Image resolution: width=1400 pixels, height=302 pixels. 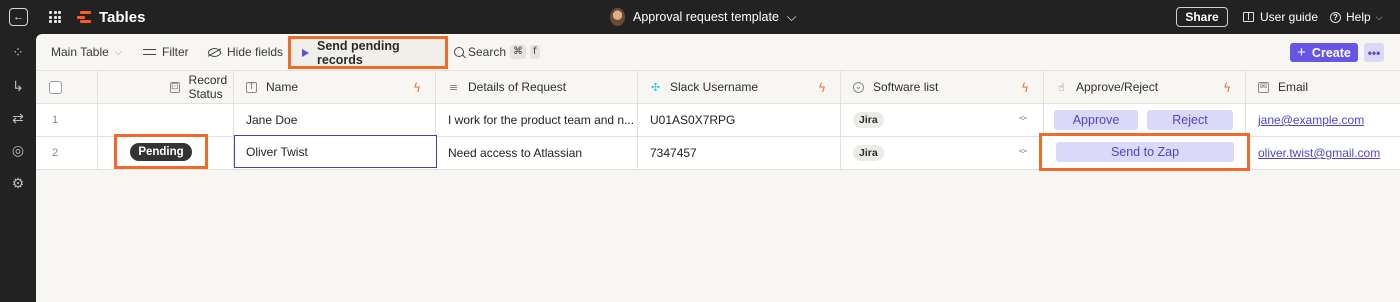 I want to click on approve-button: Approve, so click(x=1096, y=120).